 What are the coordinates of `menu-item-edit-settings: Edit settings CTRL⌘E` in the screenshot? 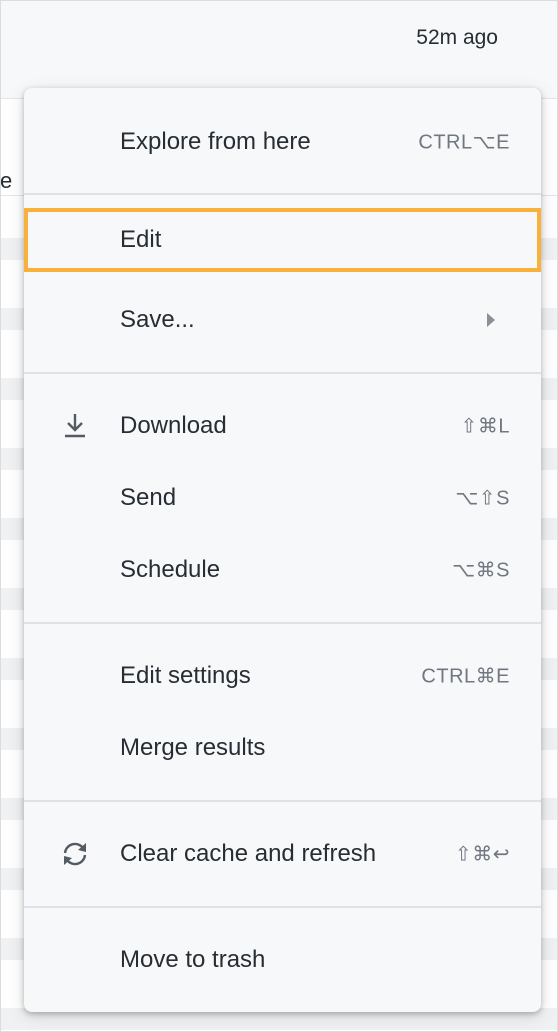 It's located at (282, 676).